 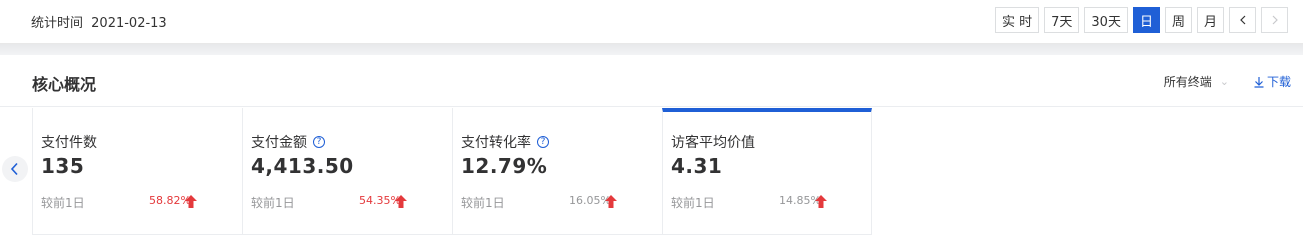 I want to click on range-30d-button: 30天, so click(x=1106, y=20).